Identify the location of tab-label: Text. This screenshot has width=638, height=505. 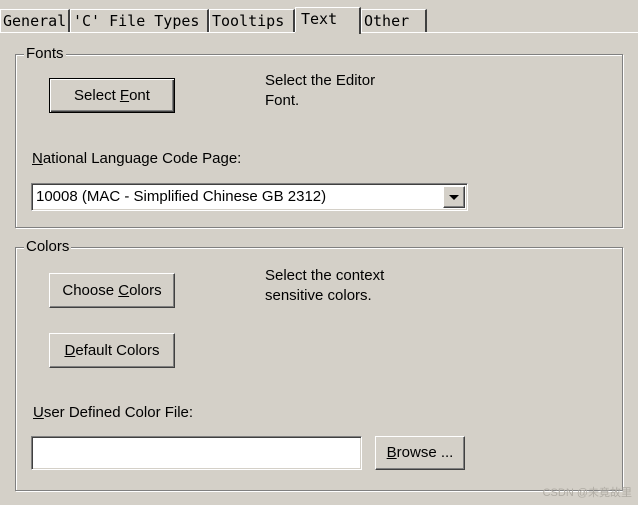
(319, 19).